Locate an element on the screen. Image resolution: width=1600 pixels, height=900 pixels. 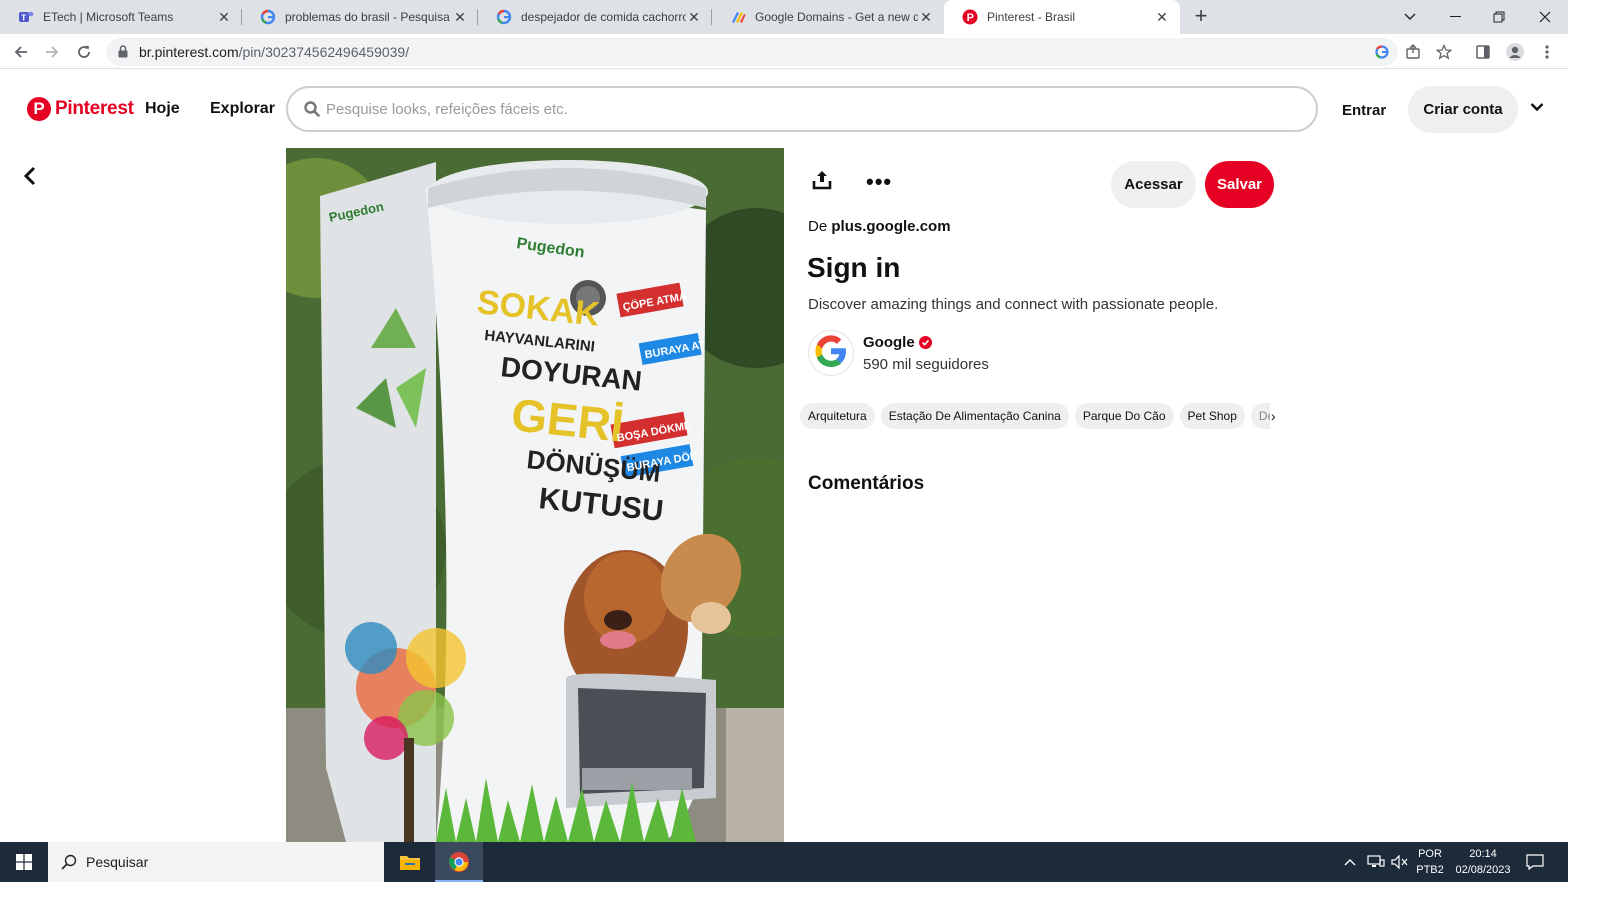
clock: 20:14 02/08/2023 is located at coordinates (1483, 862).